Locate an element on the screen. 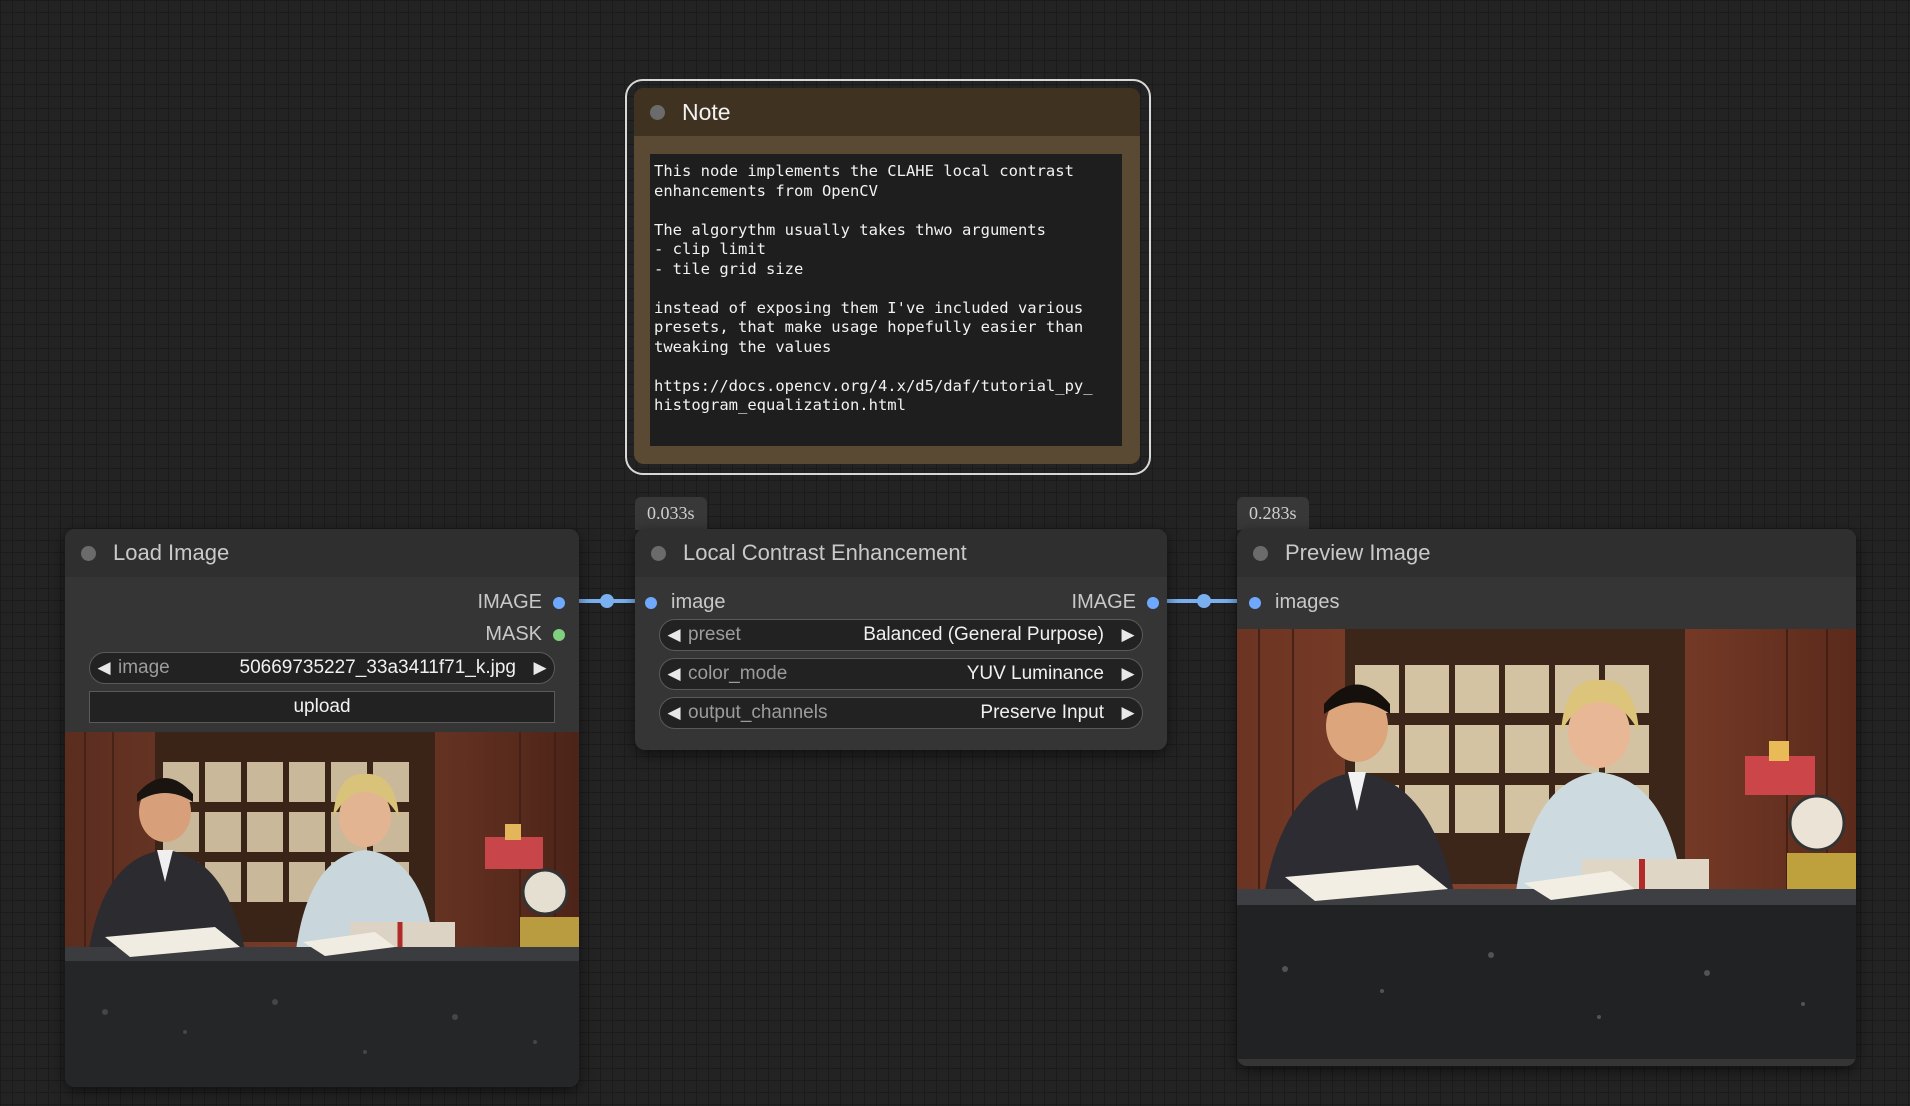  output-channels-widget-name: output_channels is located at coordinates (758, 712).